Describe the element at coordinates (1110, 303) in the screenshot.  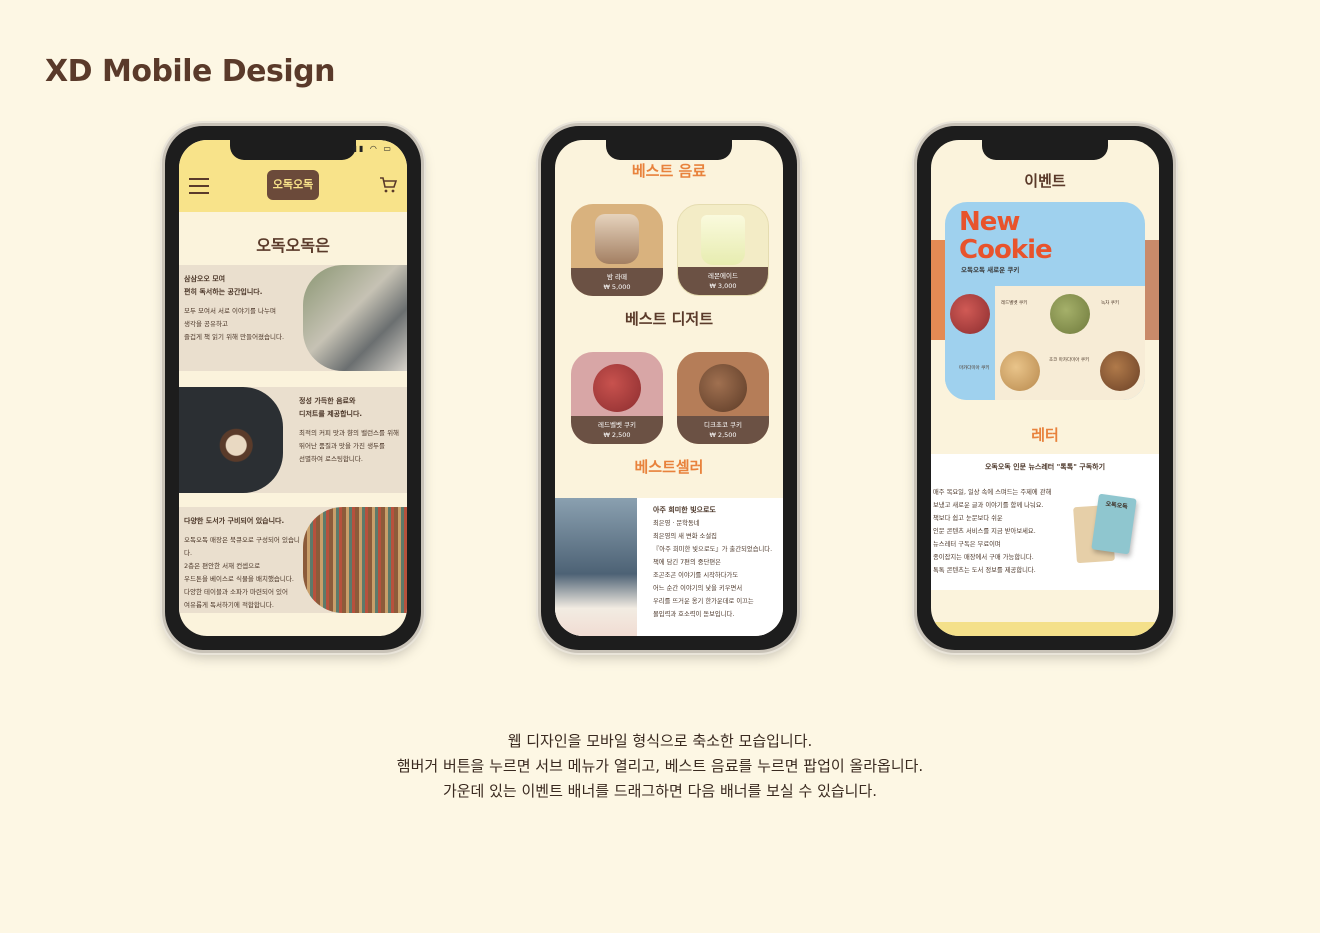
I see `cookie-label: 녹차 쿠키` at that location.